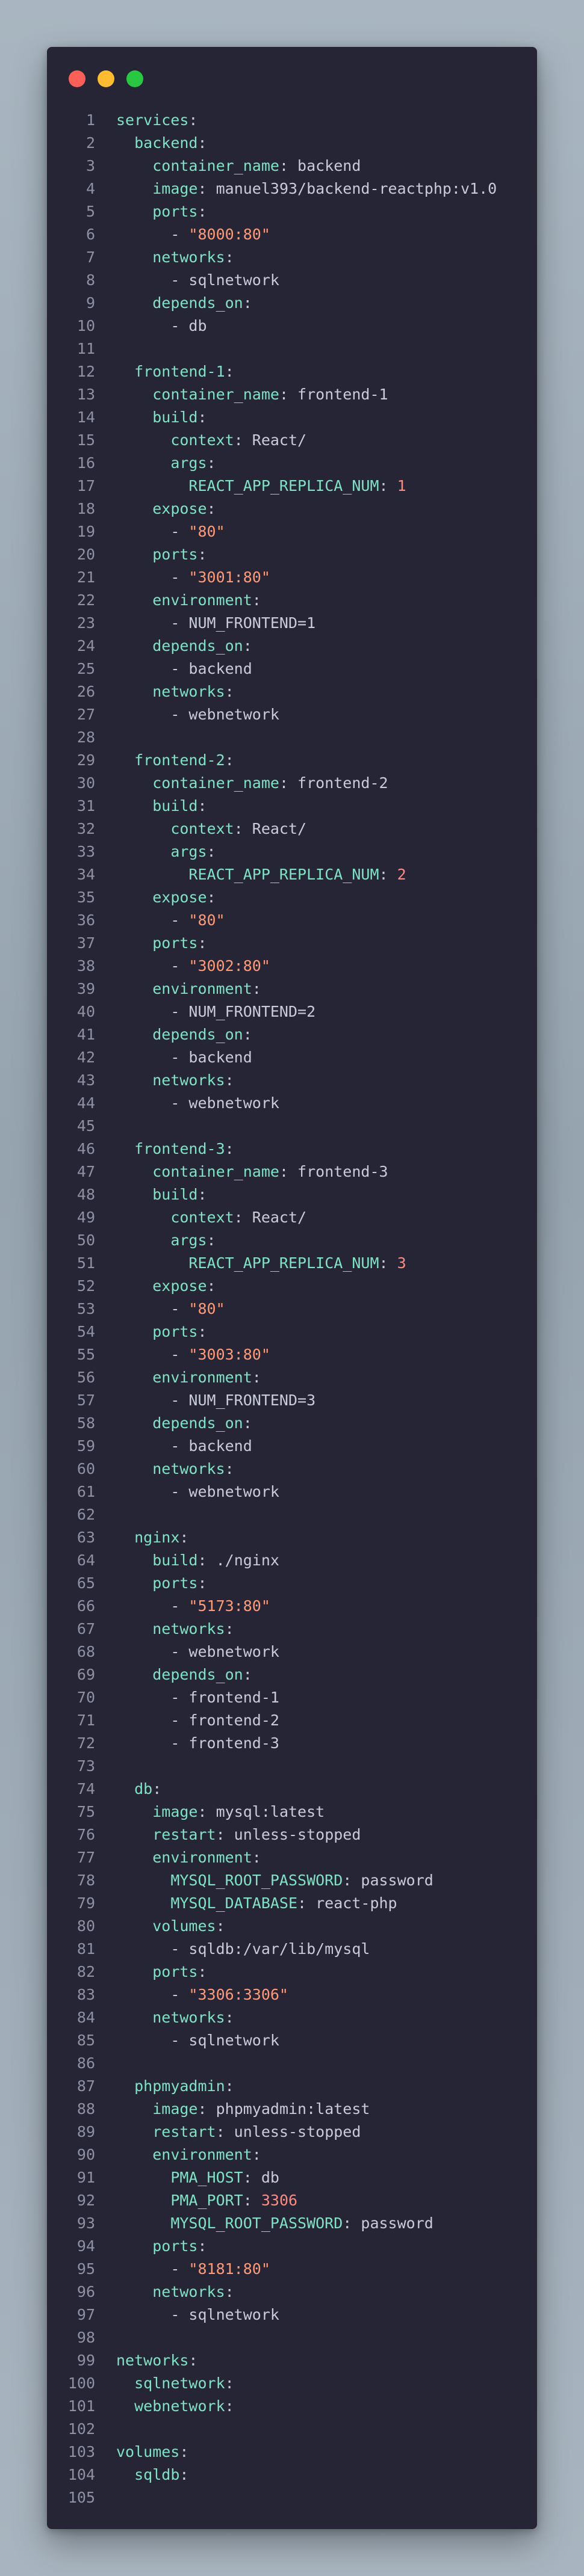  What do you see at coordinates (388, 1880) in the screenshot?
I see `code-token: : password` at bounding box center [388, 1880].